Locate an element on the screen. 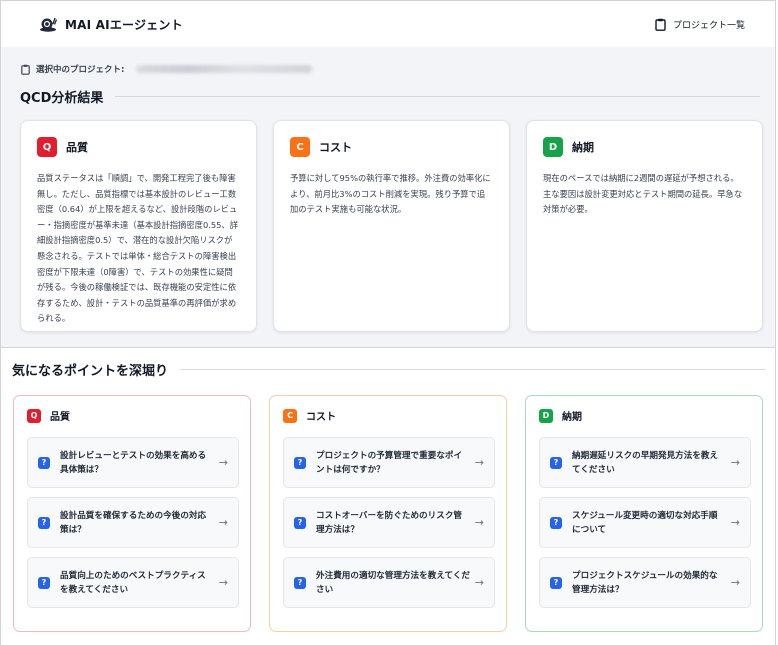 The image size is (778, 645). deep-dive-title: 気になるポイントを深堀り is located at coordinates (389, 369).